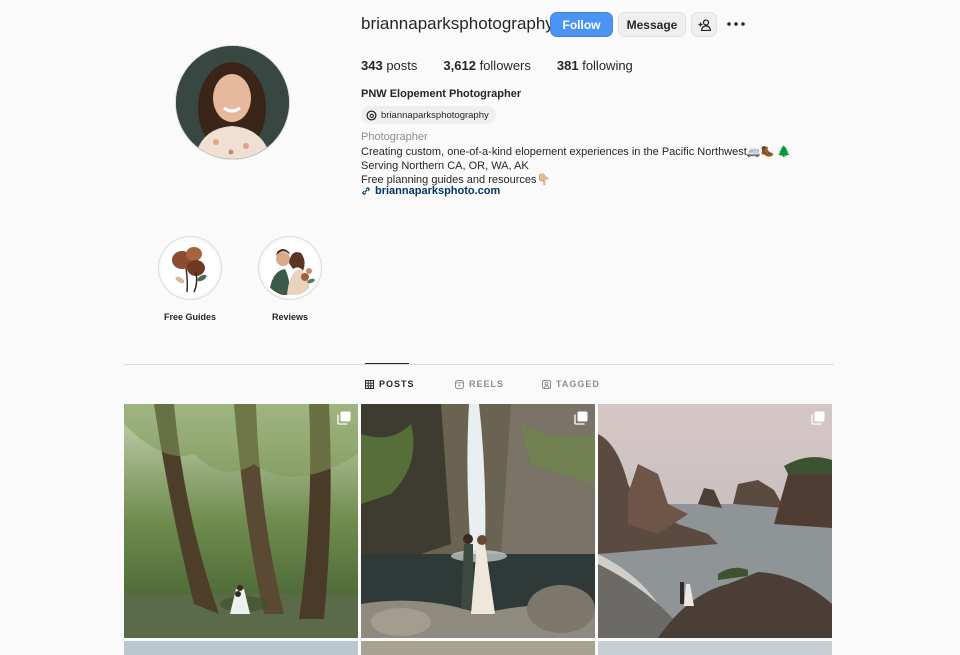 The image size is (960, 655). I want to click on tab-tagged: TAGGED, so click(571, 384).